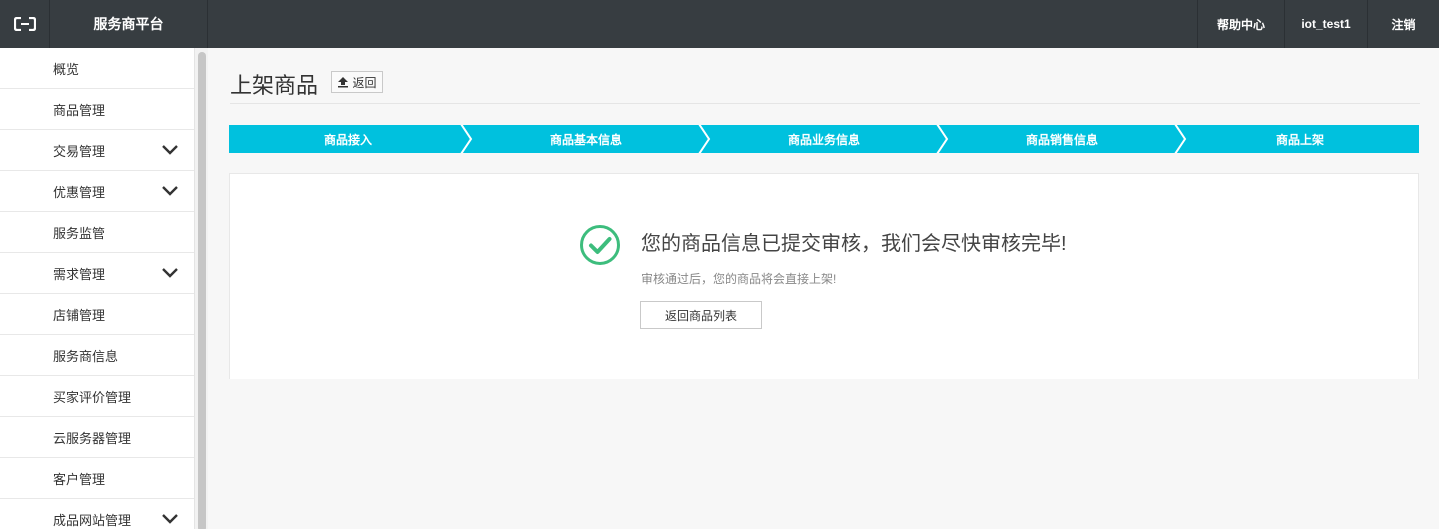 The image size is (1439, 529). Describe the element at coordinates (79, 110) in the screenshot. I see `sidebar-item-label: 商品管理` at that location.